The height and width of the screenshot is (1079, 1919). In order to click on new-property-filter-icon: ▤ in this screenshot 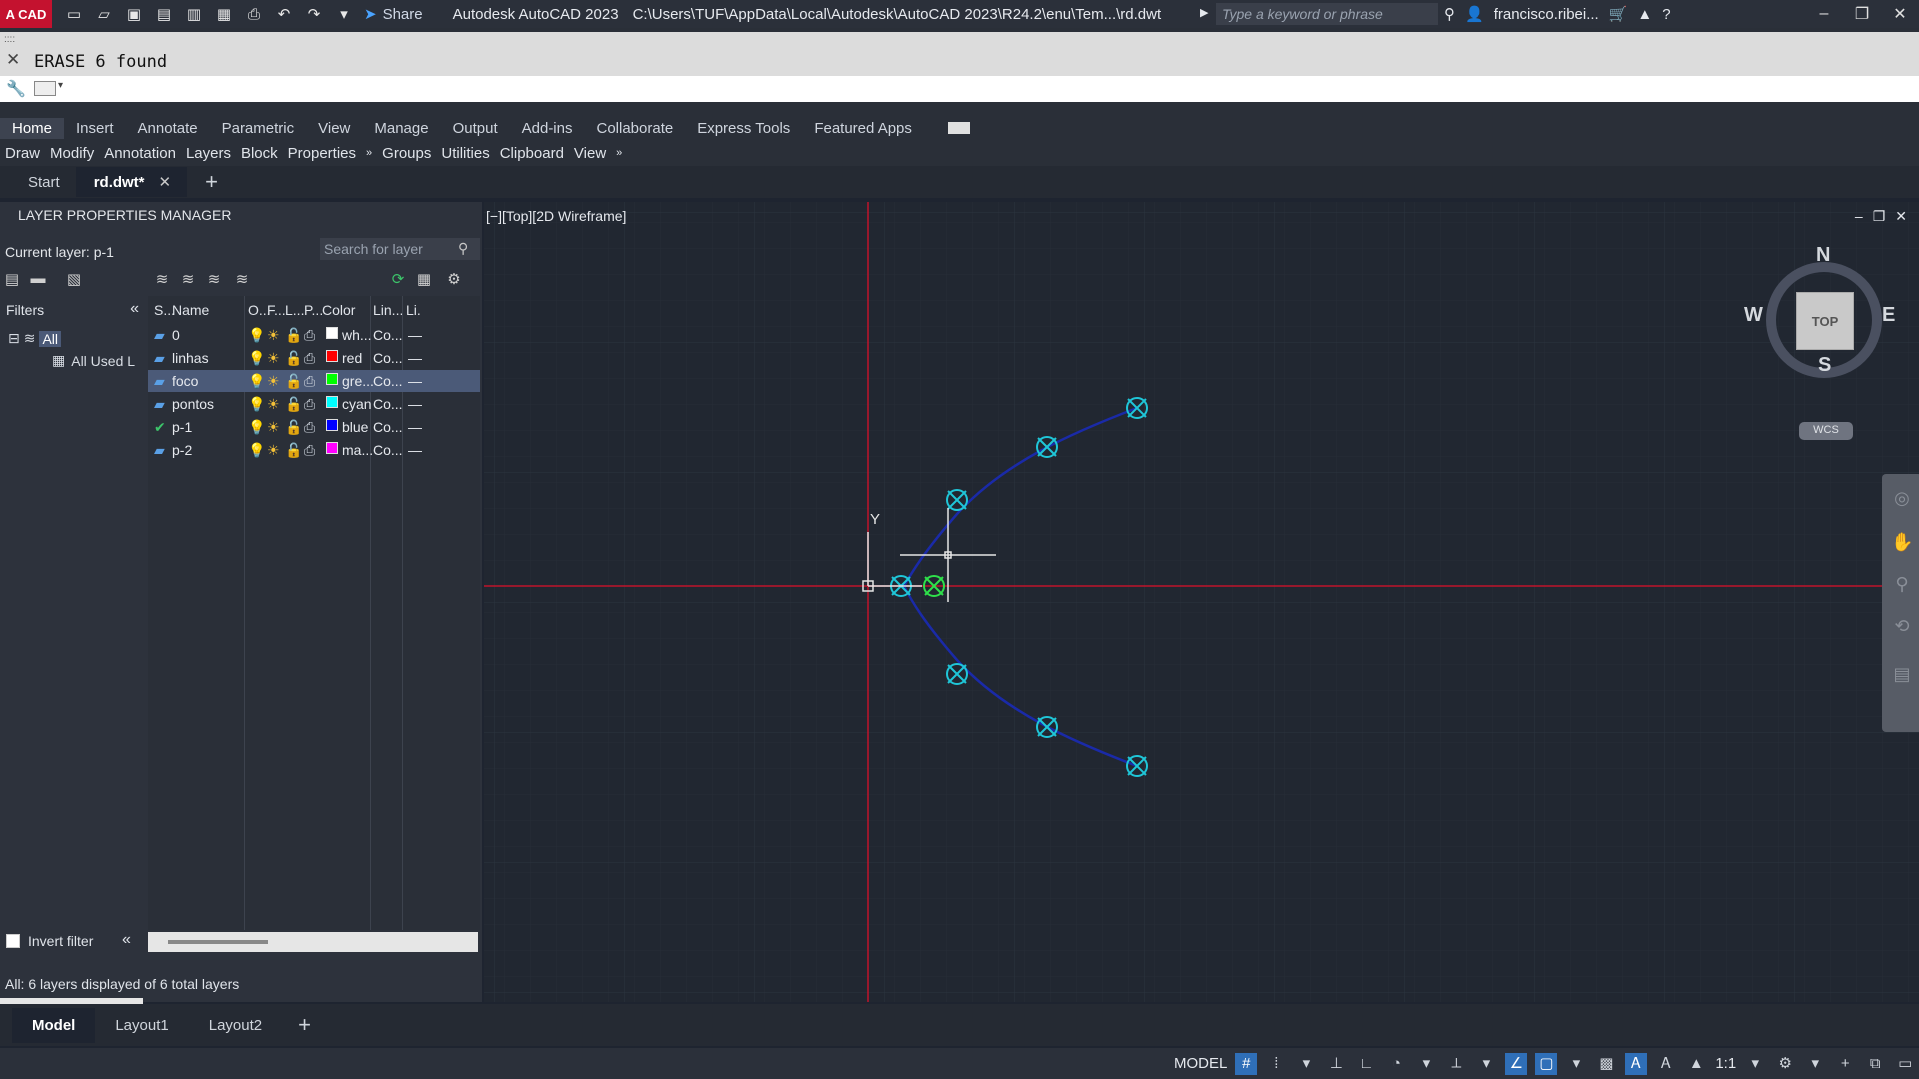, I will do `click(12, 279)`.